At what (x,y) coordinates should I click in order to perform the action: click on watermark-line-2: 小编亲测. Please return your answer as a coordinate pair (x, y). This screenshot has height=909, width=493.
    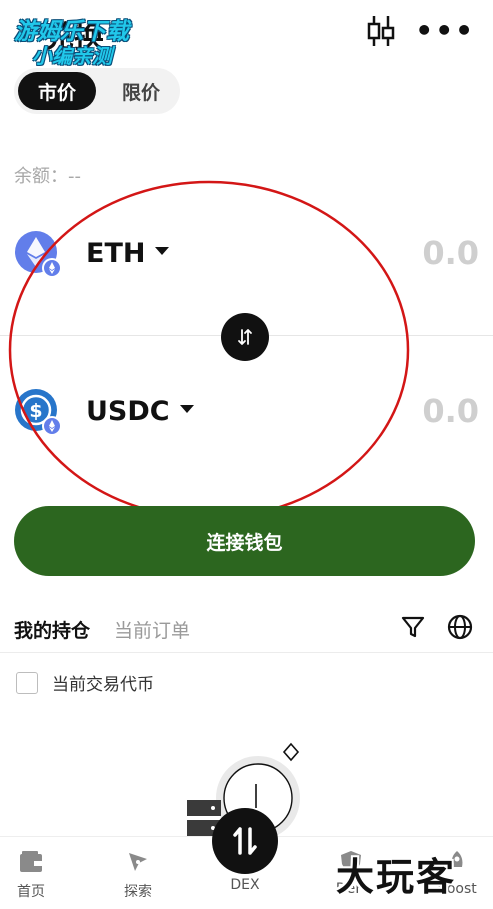
    Looking at the image, I should click on (72, 56).